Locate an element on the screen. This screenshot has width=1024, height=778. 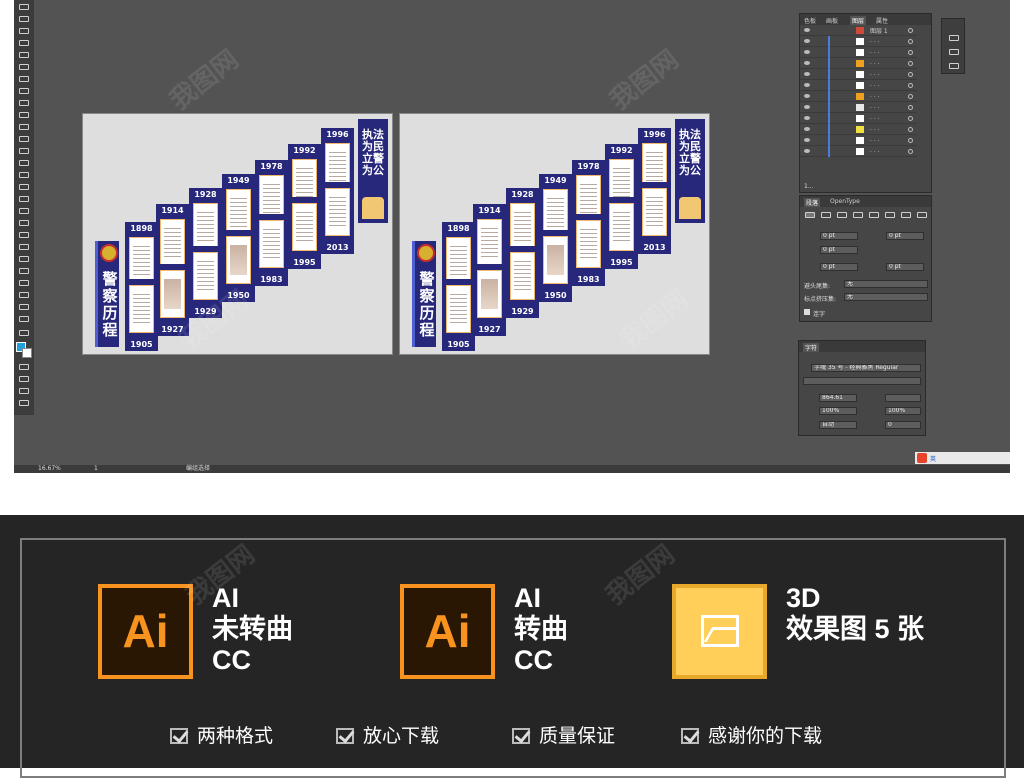
properties-icon is located at coordinates (954, 38).